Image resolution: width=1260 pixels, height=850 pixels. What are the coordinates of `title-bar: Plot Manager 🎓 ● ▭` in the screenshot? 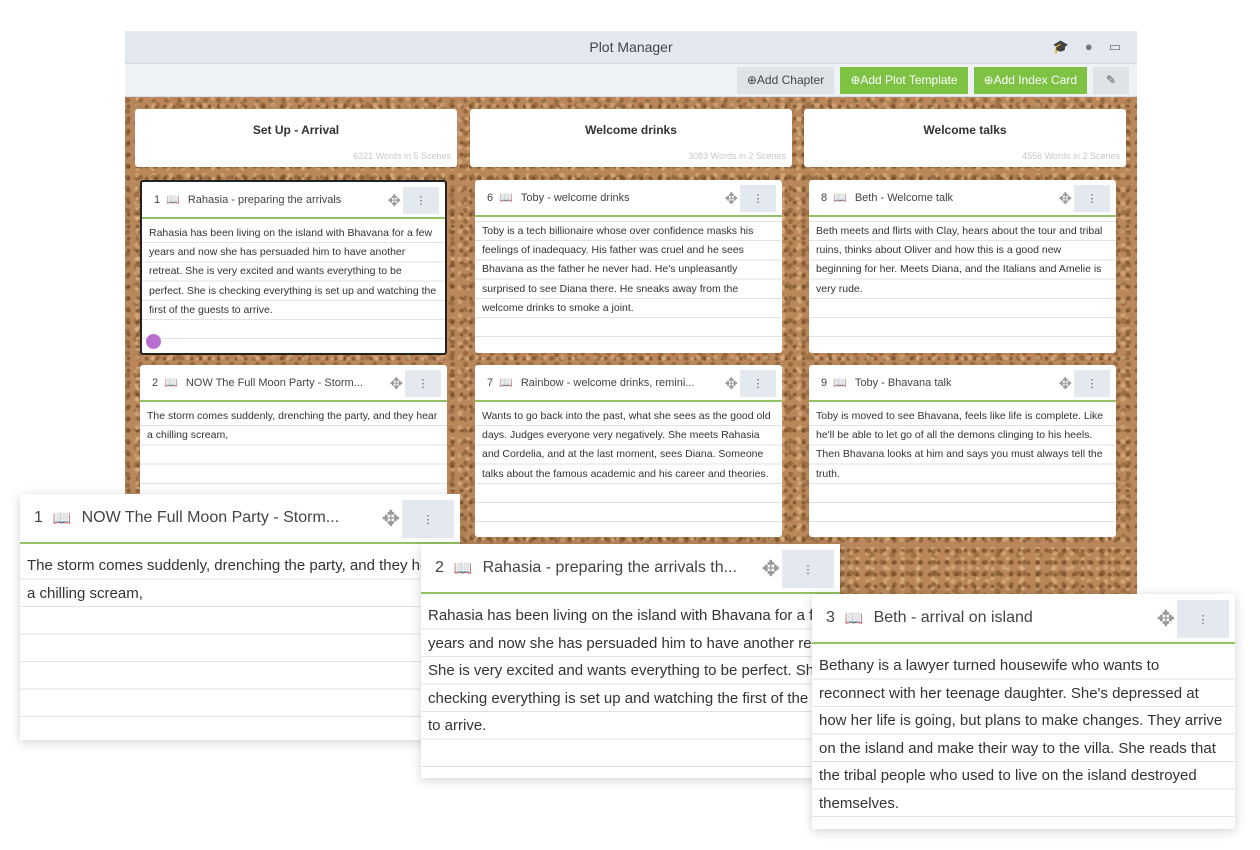 It's located at (631, 47).